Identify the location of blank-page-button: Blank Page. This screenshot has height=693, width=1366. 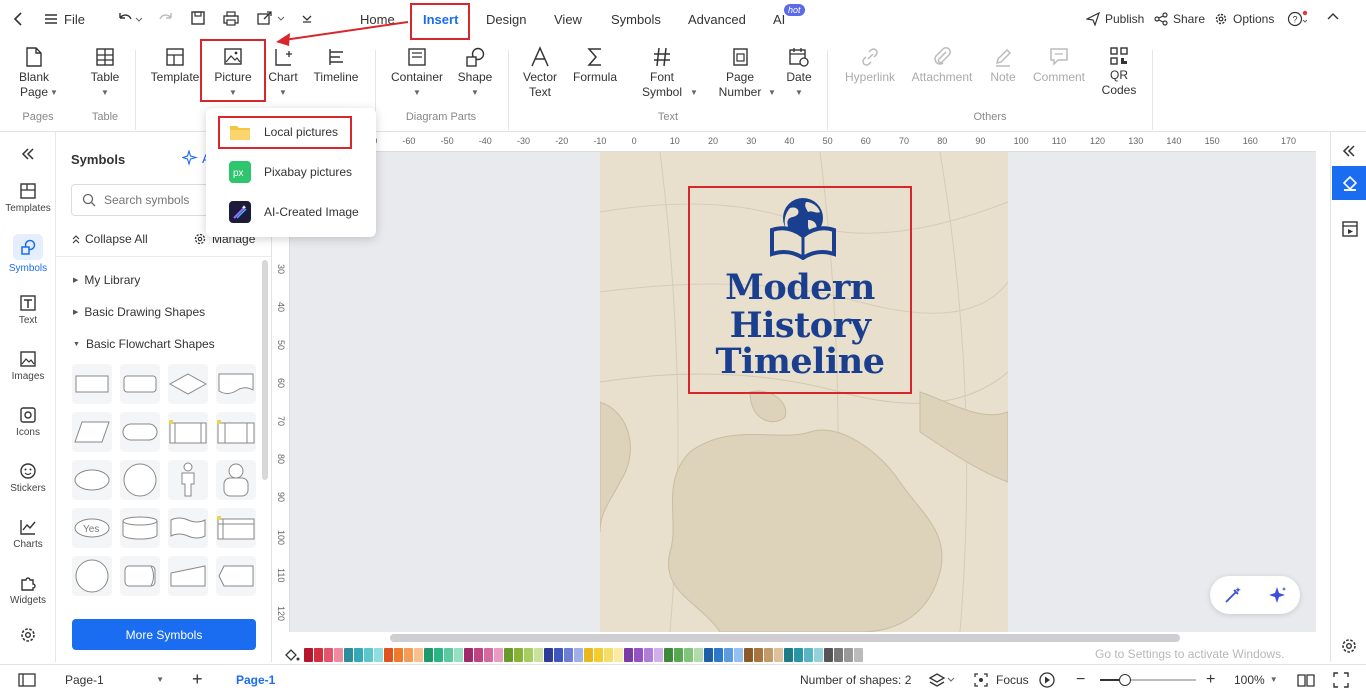
(34, 73).